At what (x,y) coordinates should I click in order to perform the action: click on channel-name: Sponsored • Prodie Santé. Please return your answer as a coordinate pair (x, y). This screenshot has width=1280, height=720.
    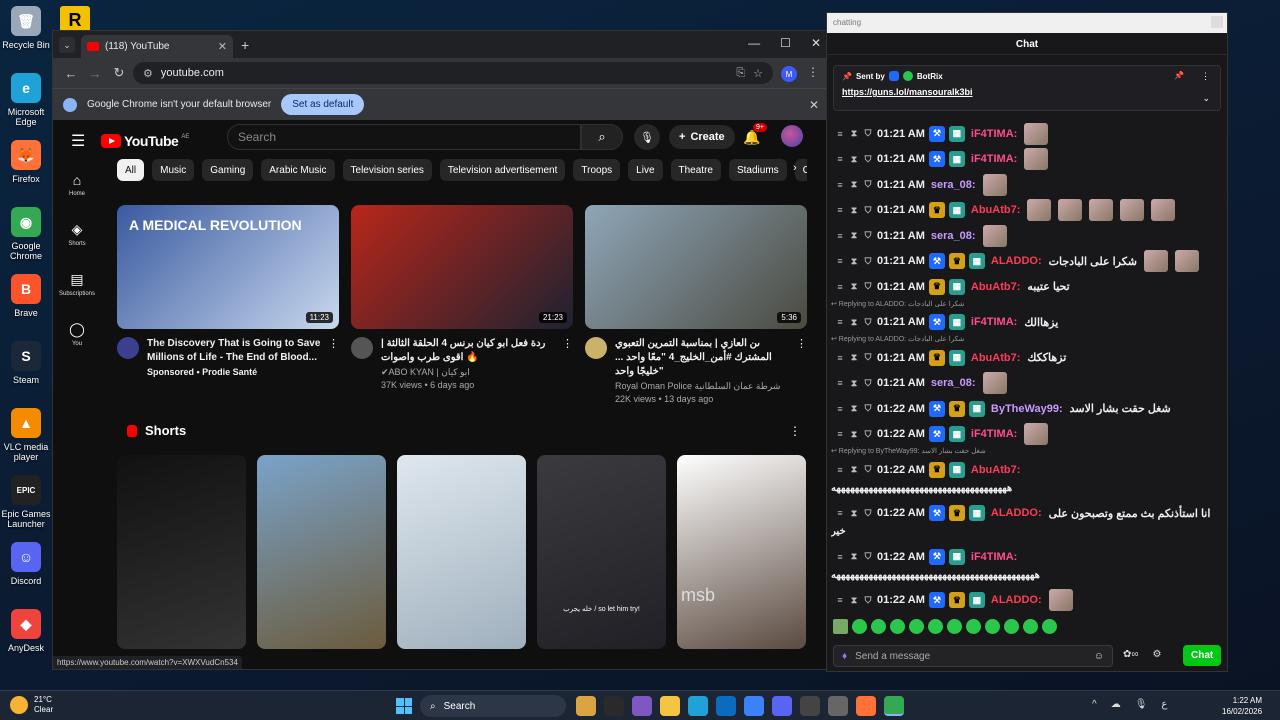
    Looking at the image, I should click on (236, 372).